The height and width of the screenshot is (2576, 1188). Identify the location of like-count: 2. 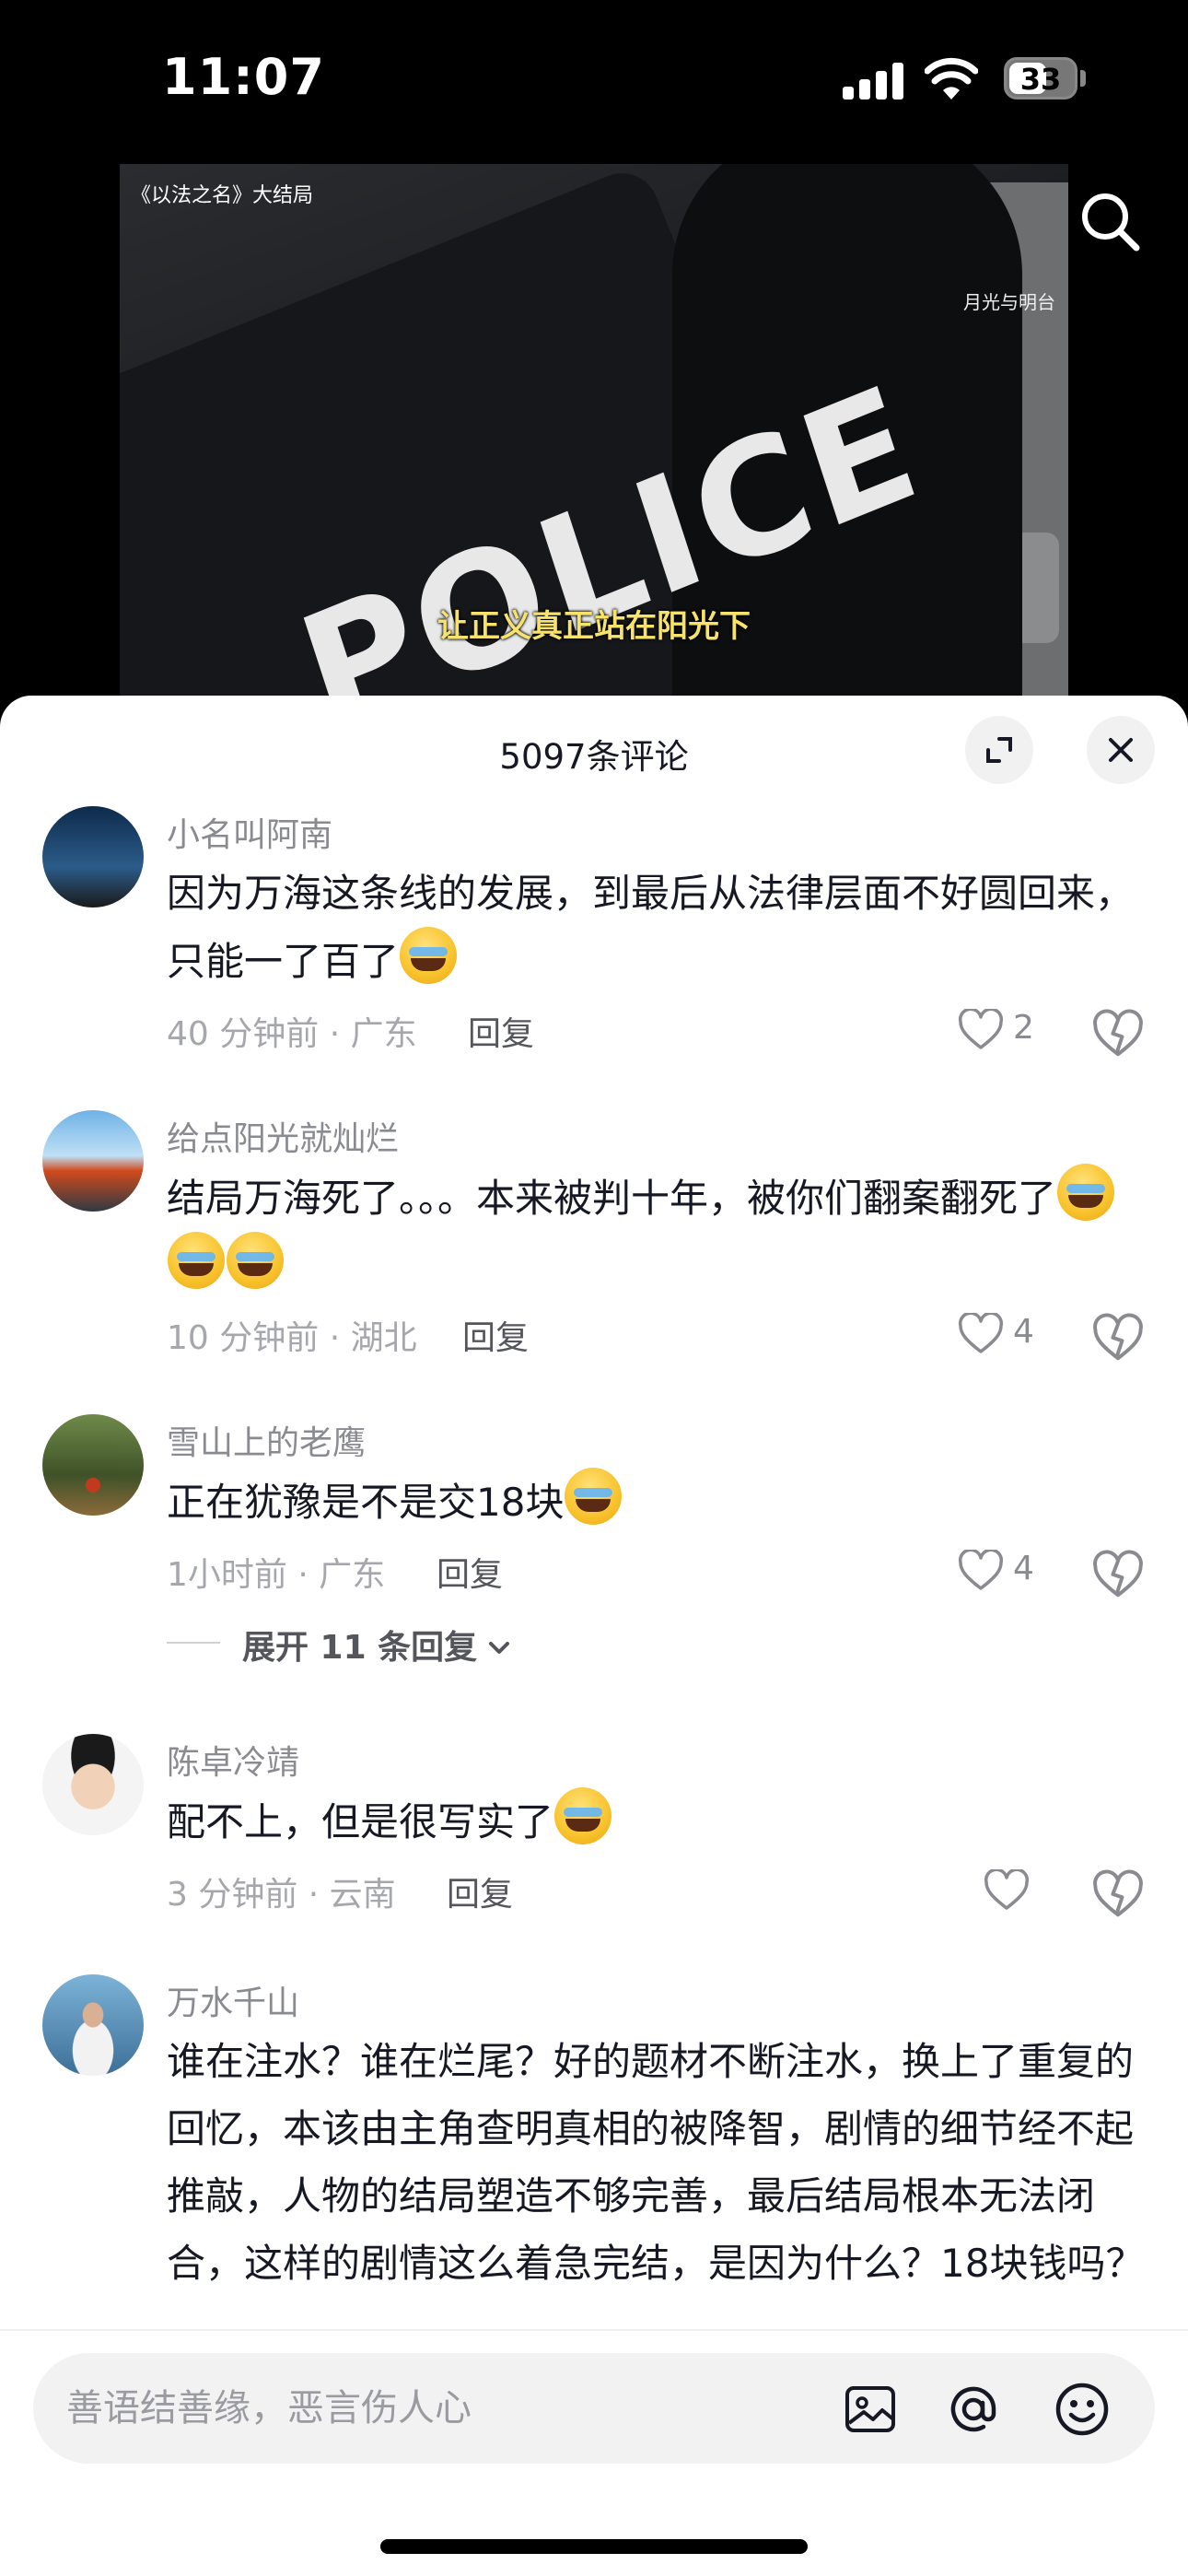
(1023, 1028).